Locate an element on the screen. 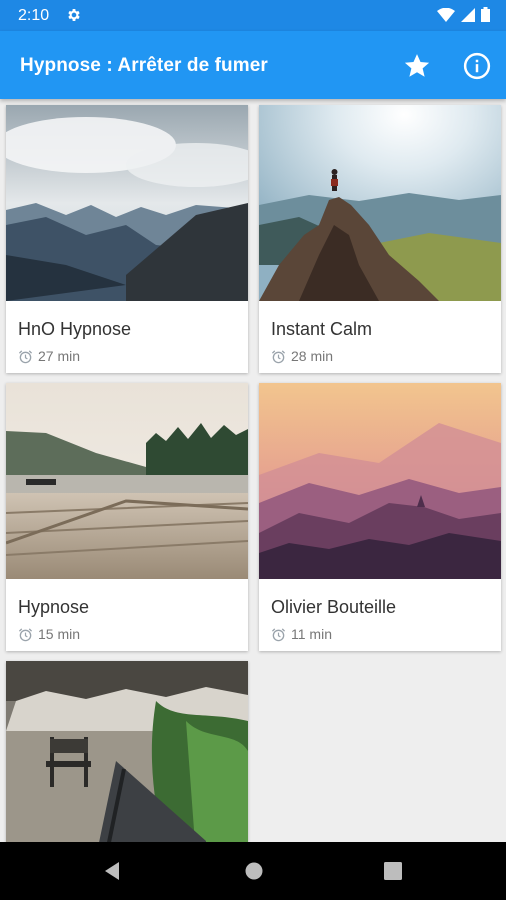 Image resolution: width=506 pixels, height=900 pixels. session-duration: 11 min is located at coordinates (301, 634).